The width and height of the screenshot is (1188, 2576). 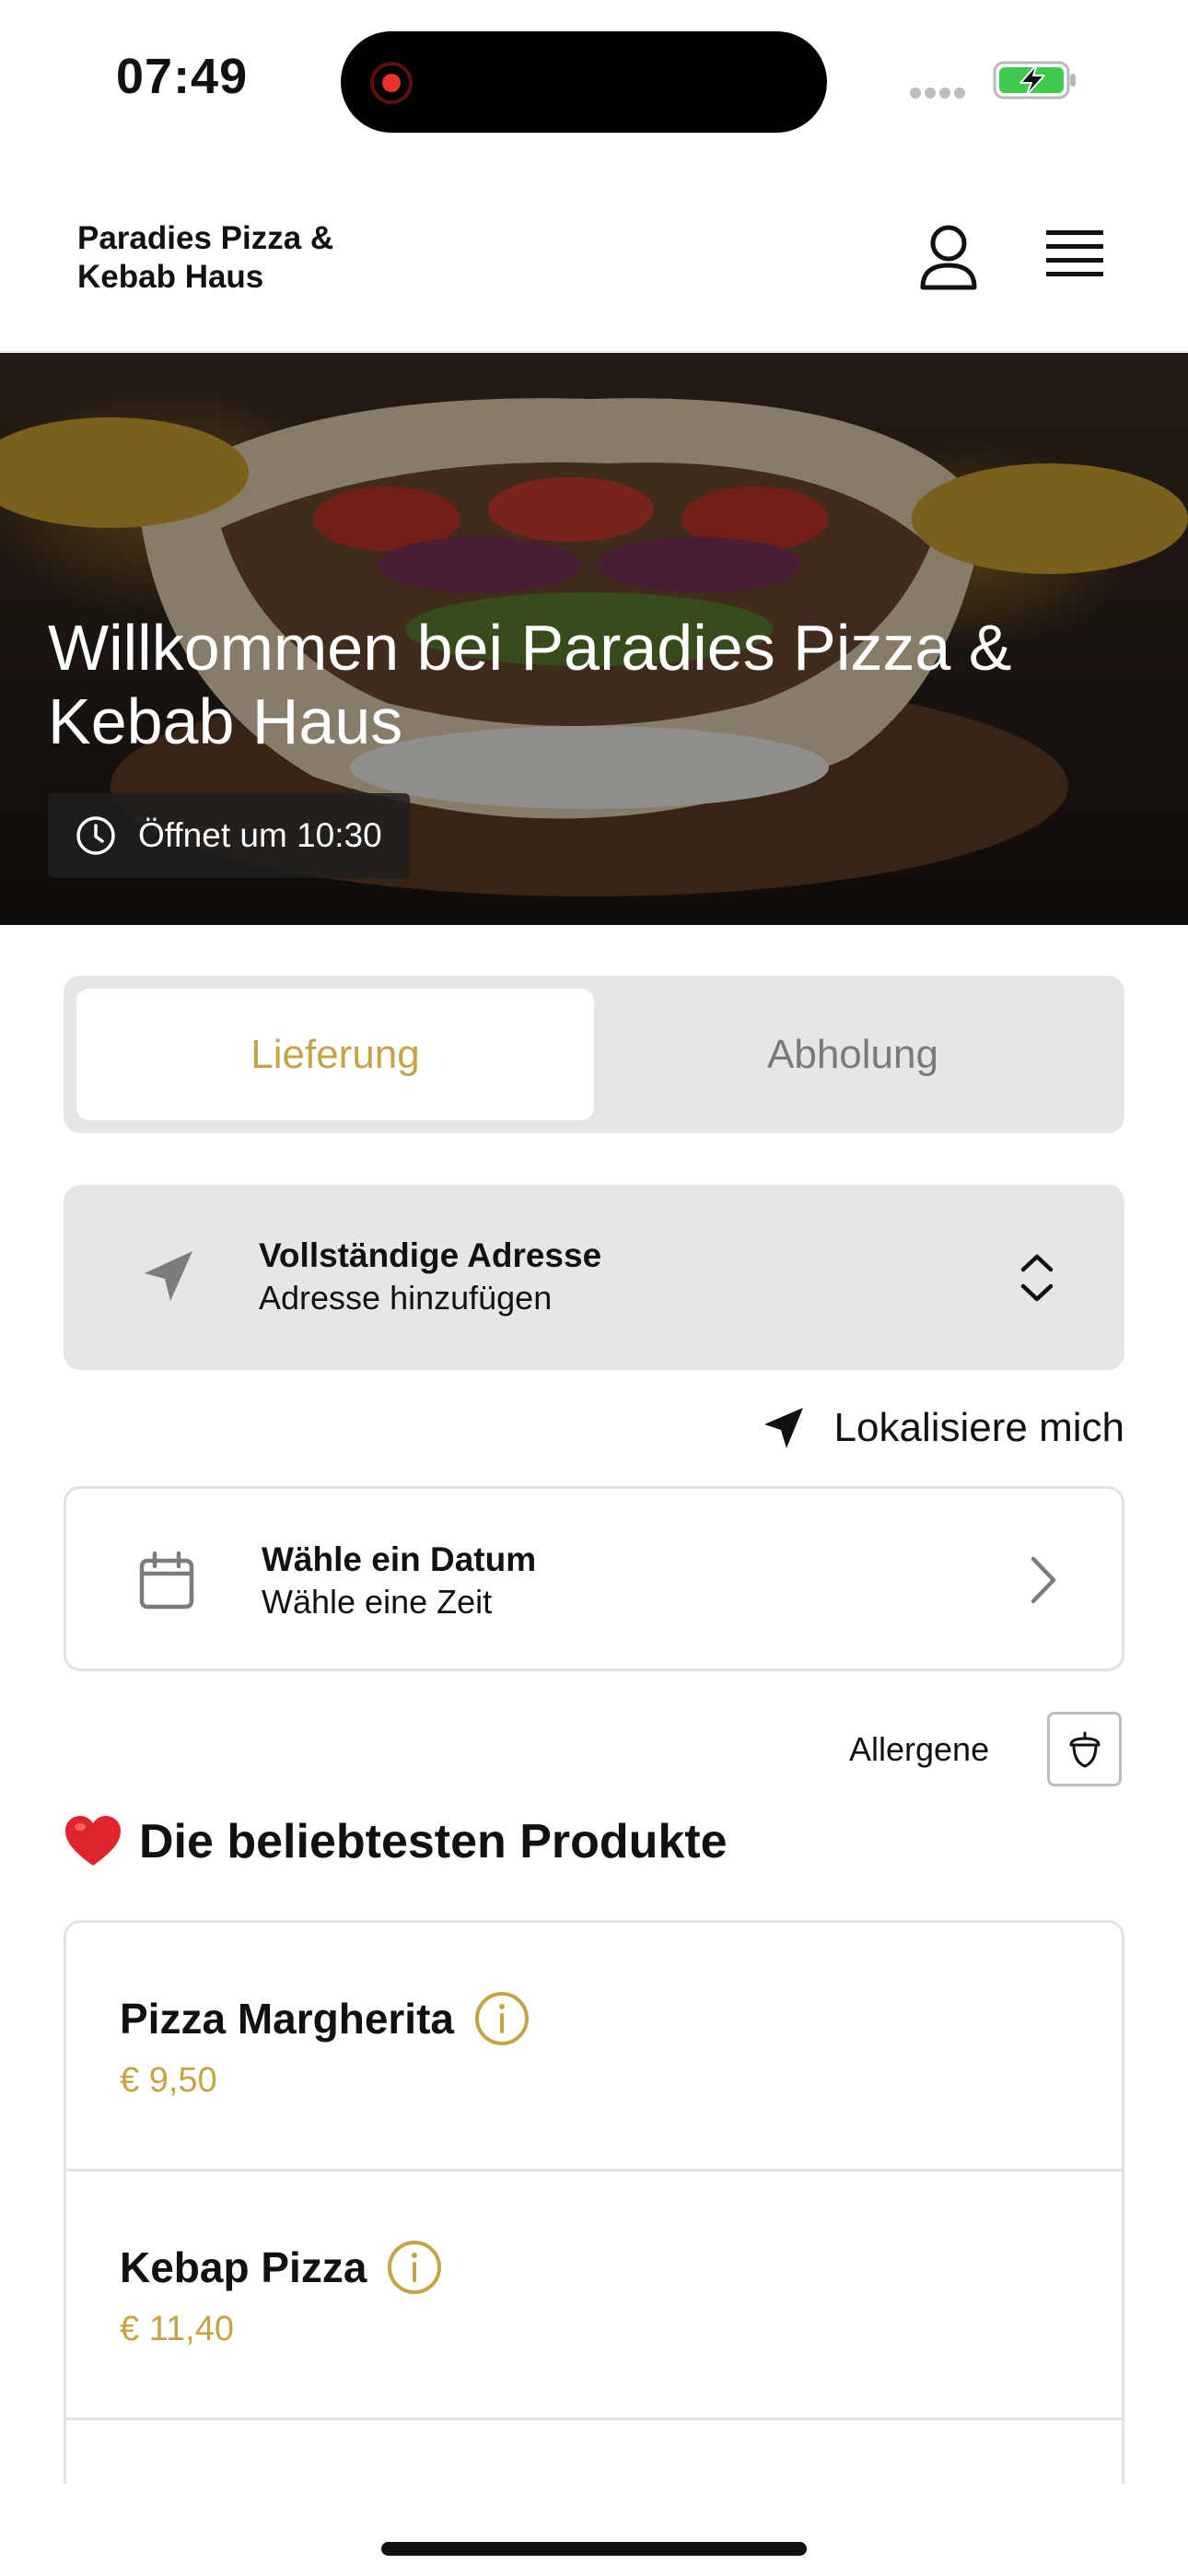 What do you see at coordinates (166, 1580) in the screenshot?
I see `calendar-icon` at bounding box center [166, 1580].